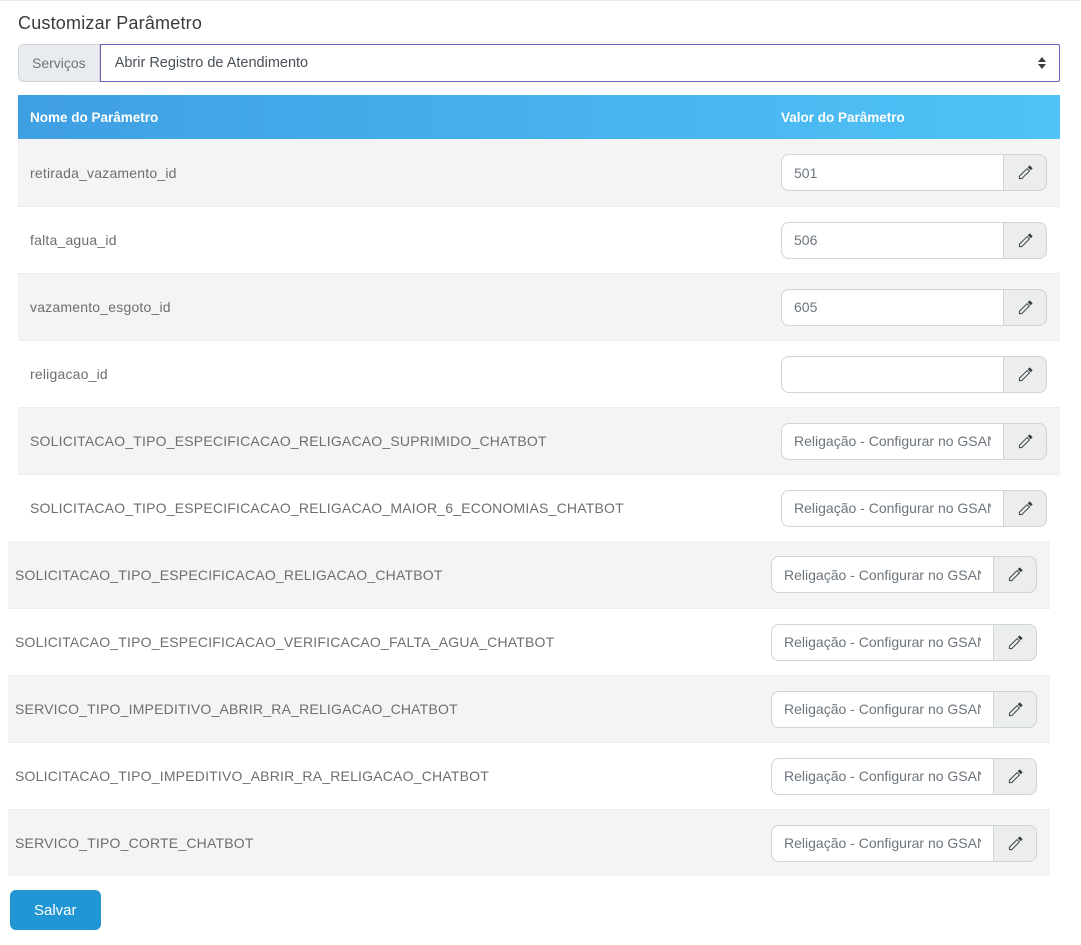 Image resolution: width=1081 pixels, height=945 pixels. I want to click on table-header: Nome do Parâmetro Valor do Parâmetro, so click(539, 117).